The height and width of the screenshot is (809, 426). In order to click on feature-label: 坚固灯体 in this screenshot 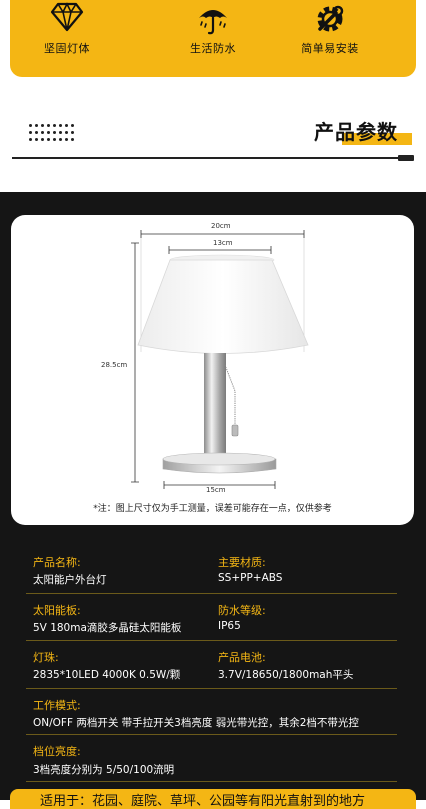, I will do `click(67, 48)`.